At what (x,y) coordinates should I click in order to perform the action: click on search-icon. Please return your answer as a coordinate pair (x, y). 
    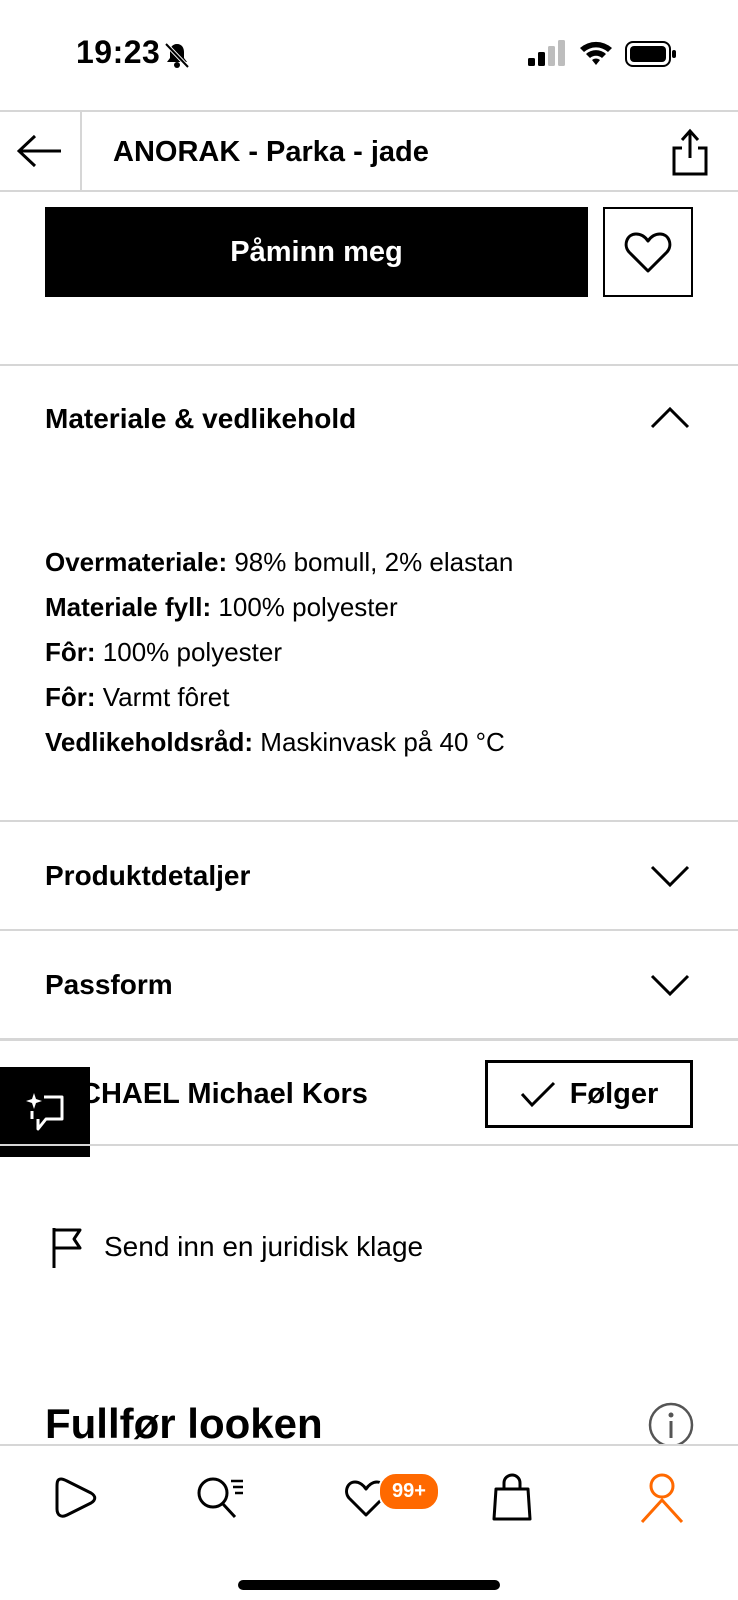
    Looking at the image, I should click on (220, 1498).